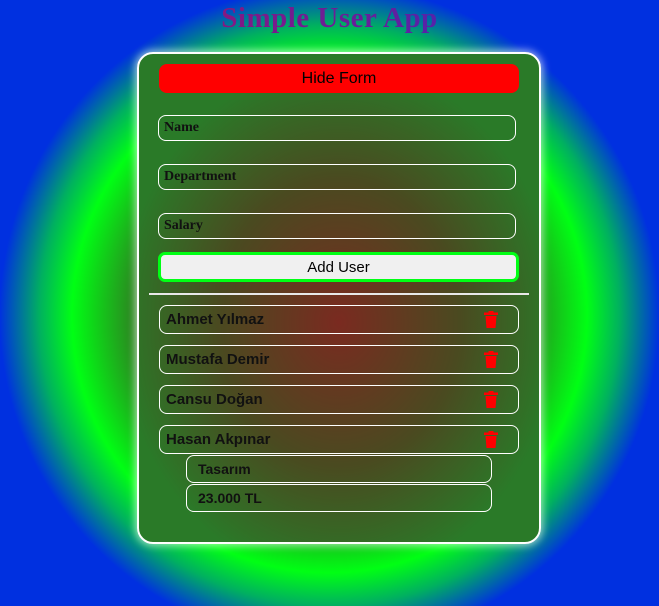  I want to click on salary-input: Salary, so click(337, 226).